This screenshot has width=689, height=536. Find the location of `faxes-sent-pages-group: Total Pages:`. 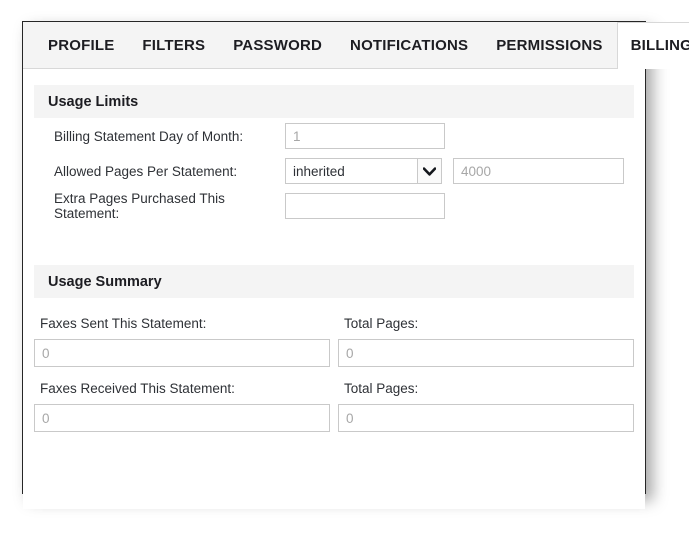

faxes-sent-pages-group: Total Pages: is located at coordinates (486, 341).